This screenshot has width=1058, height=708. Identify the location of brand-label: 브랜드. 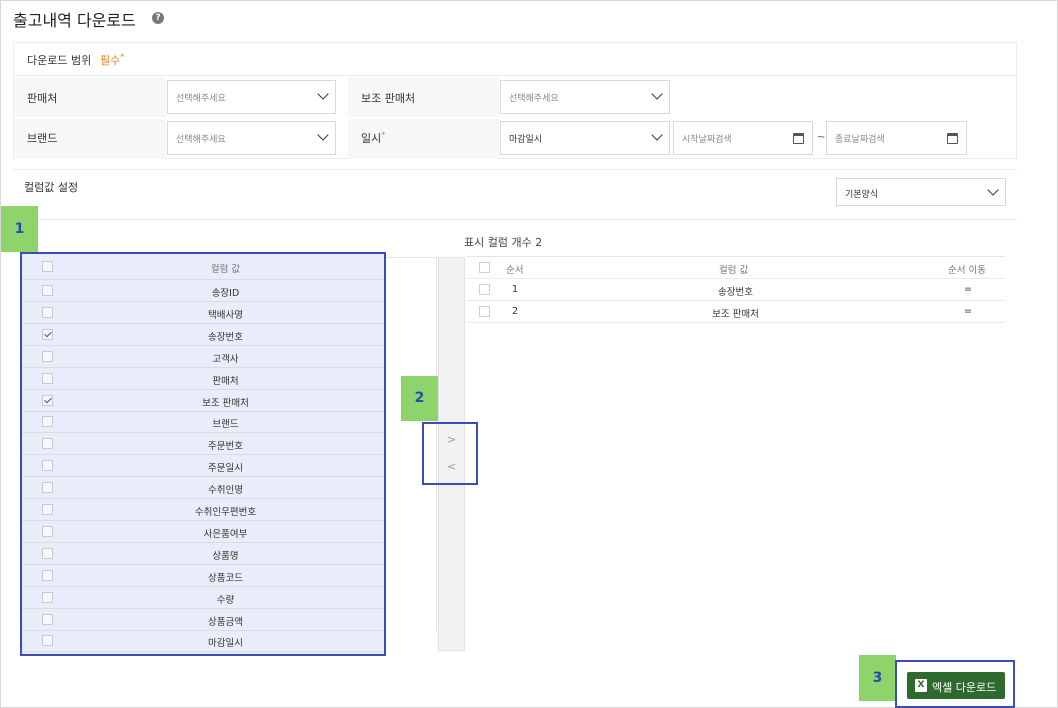
(42, 138).